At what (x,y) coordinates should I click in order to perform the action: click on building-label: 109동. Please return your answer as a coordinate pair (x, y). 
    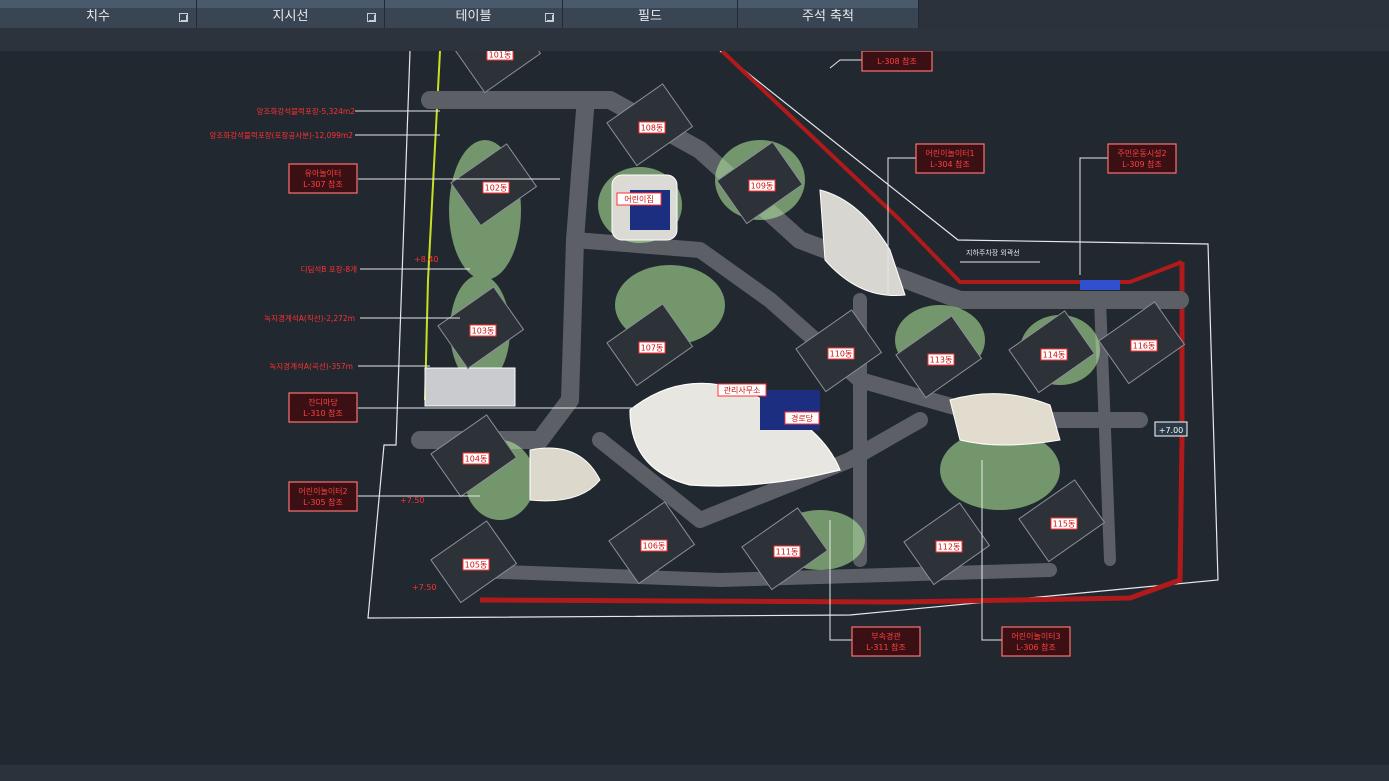
    Looking at the image, I should click on (762, 186).